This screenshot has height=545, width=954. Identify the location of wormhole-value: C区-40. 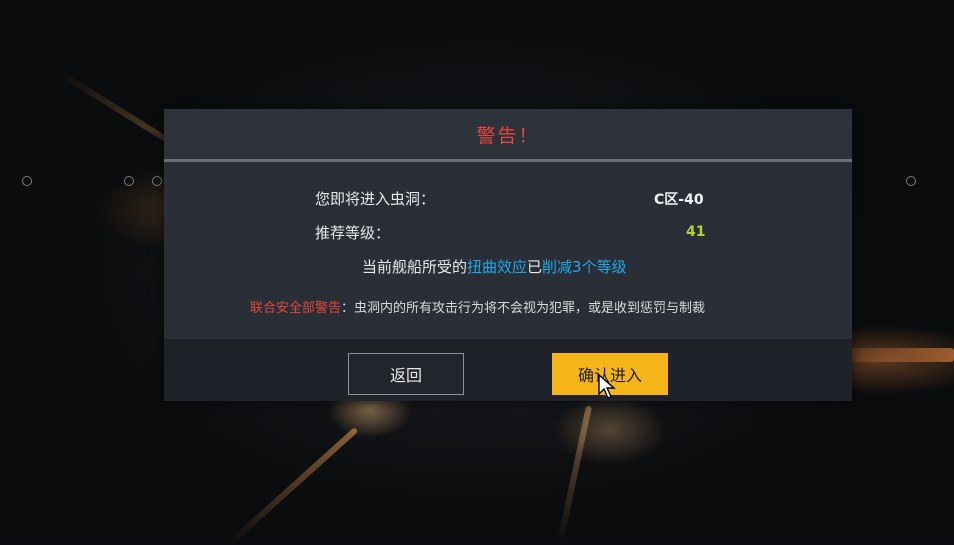
(679, 200).